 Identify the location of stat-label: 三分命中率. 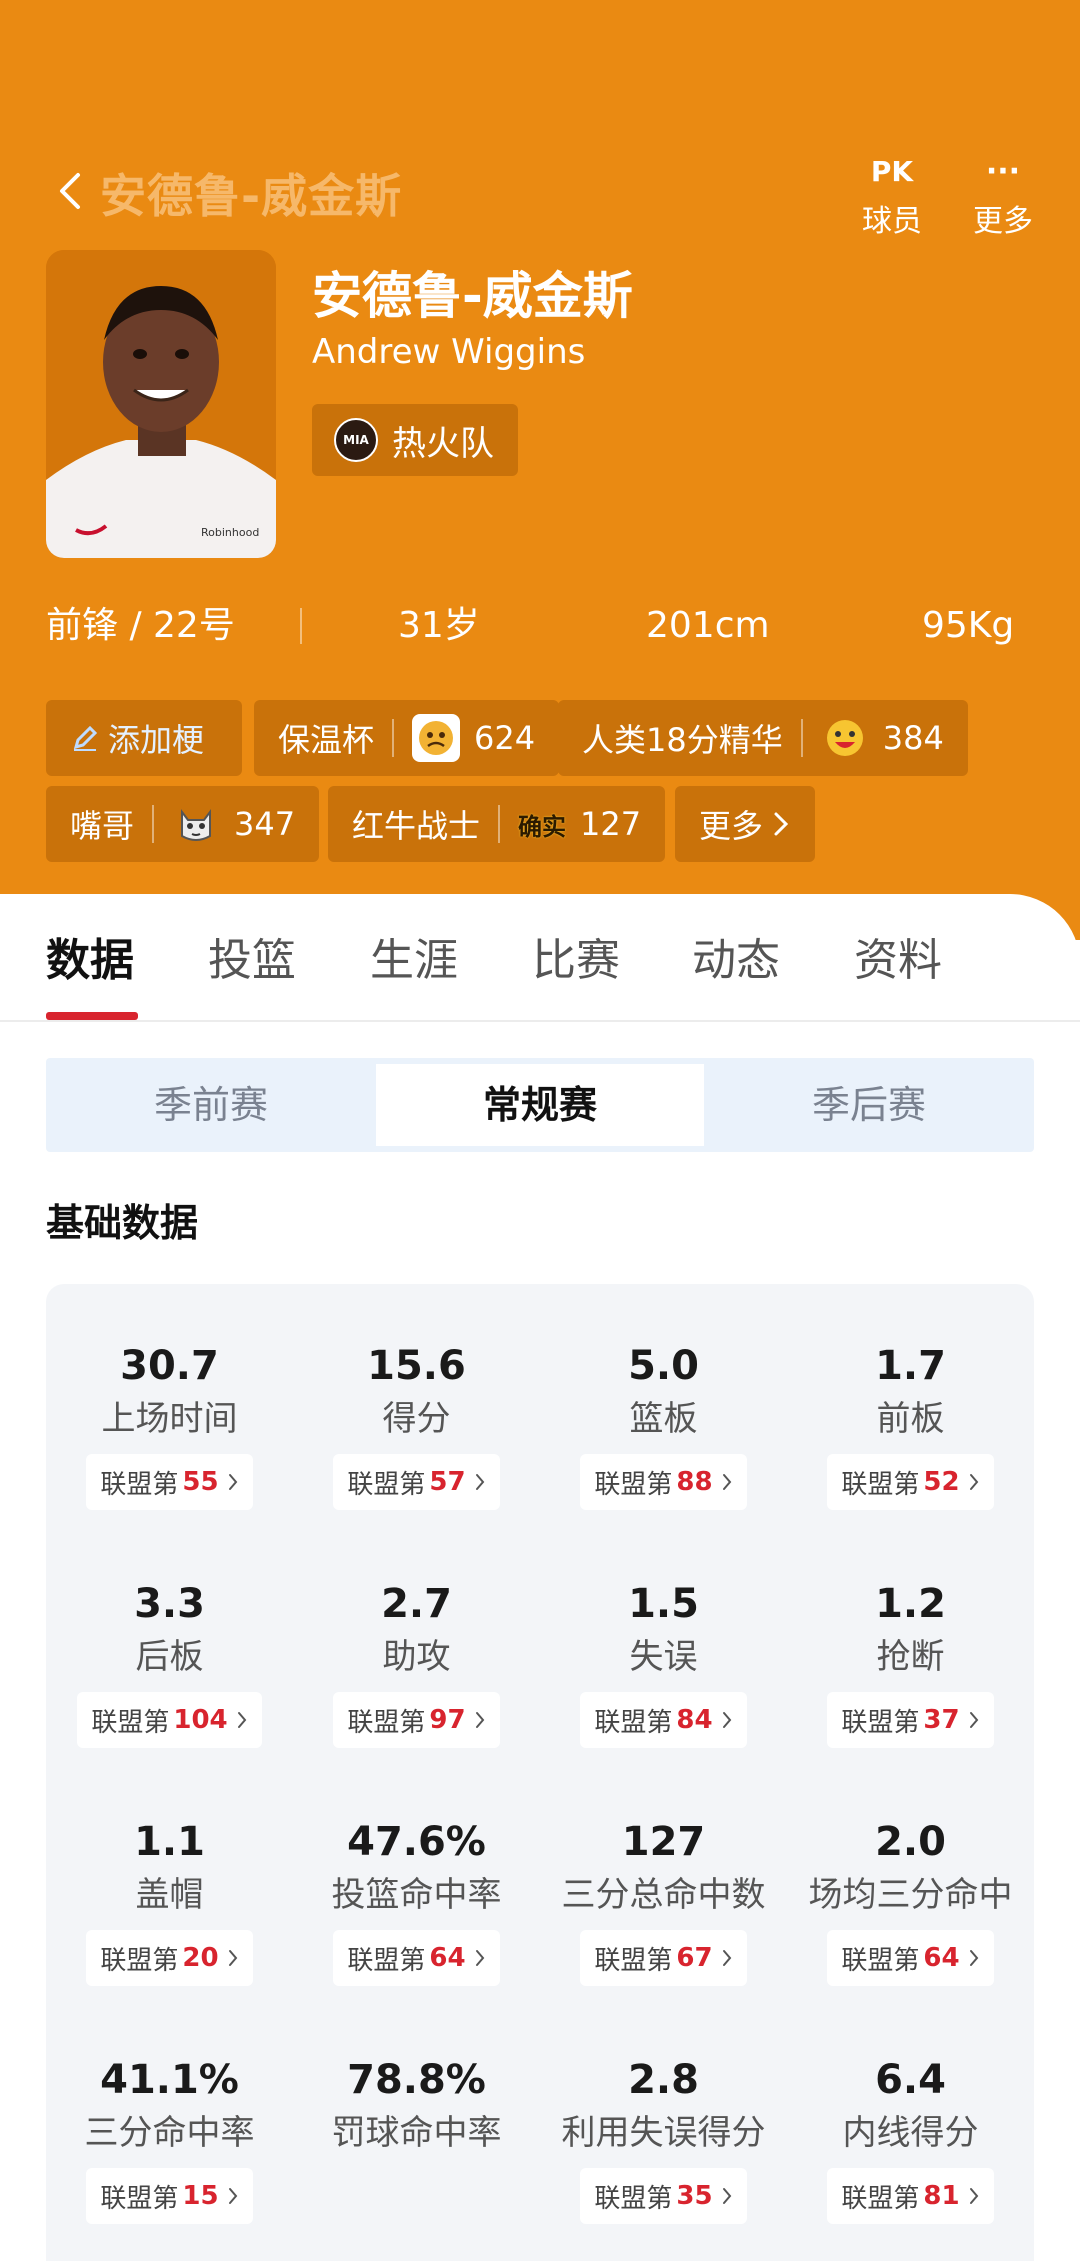
(169, 2133).